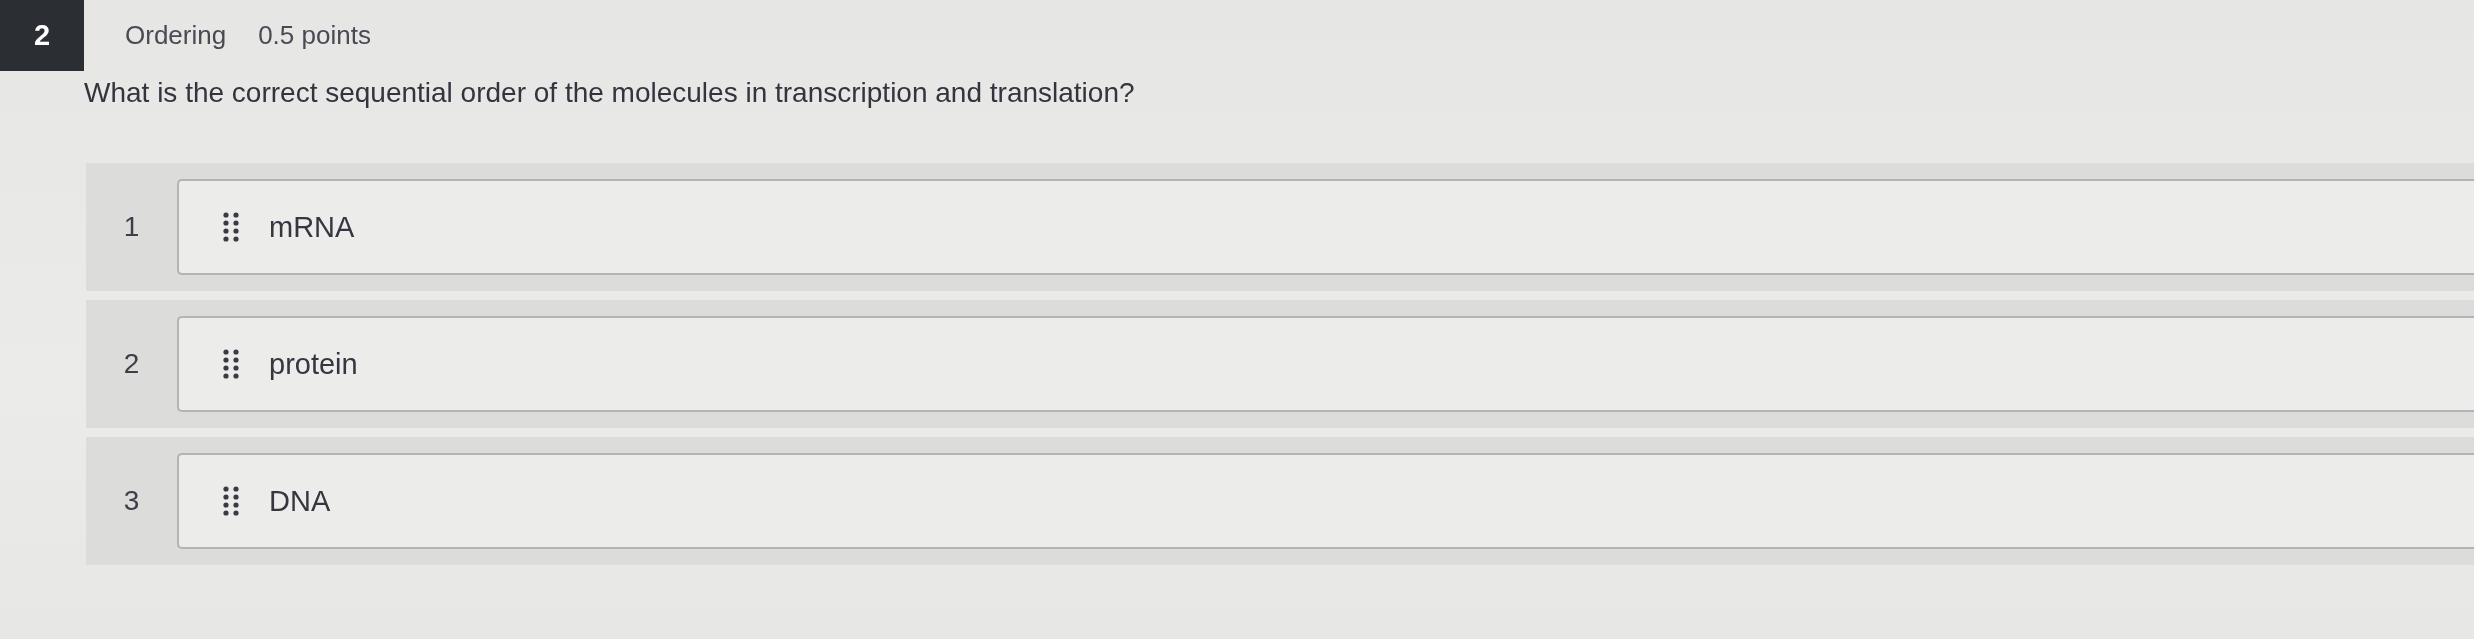 Image resolution: width=2474 pixels, height=639 pixels. What do you see at coordinates (300, 501) in the screenshot?
I see `answer-label: DNA` at bounding box center [300, 501].